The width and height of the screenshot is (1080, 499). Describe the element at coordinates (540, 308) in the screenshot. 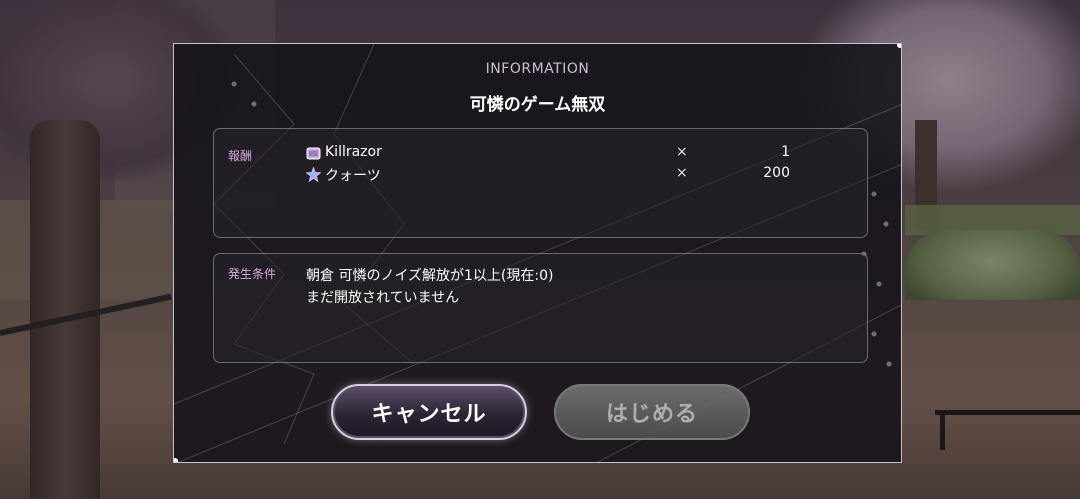

I see `condition-panel: 発生条件 朝倉 可憐のノイズ解放が1以上(現在:0) まだ開放されていません` at that location.